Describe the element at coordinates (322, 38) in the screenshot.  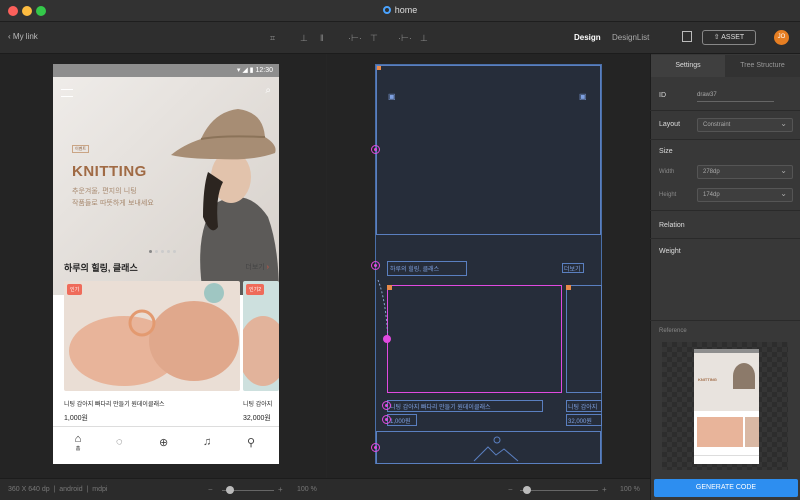
I see `align-vertical-icon: ‖` at that location.